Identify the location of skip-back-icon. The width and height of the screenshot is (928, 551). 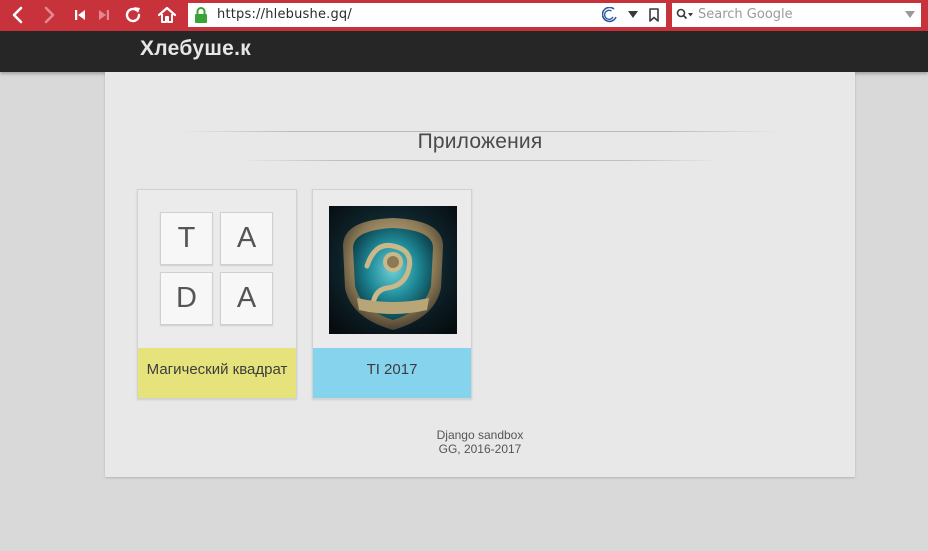
(80, 15).